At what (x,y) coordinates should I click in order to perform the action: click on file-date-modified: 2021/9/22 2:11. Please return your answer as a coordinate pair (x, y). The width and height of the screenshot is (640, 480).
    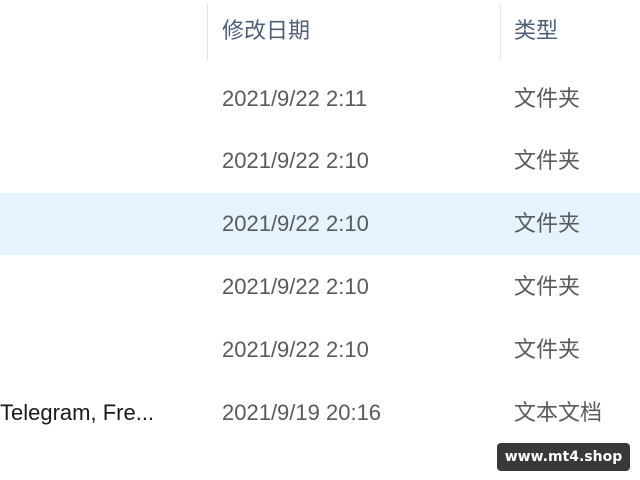
    Looking at the image, I should click on (295, 98).